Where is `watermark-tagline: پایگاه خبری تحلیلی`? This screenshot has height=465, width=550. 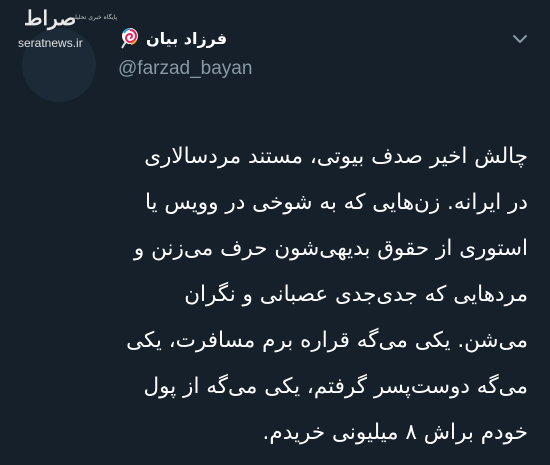
watermark-tagline: پایگاه خبری تحلیلی is located at coordinates (94, 17).